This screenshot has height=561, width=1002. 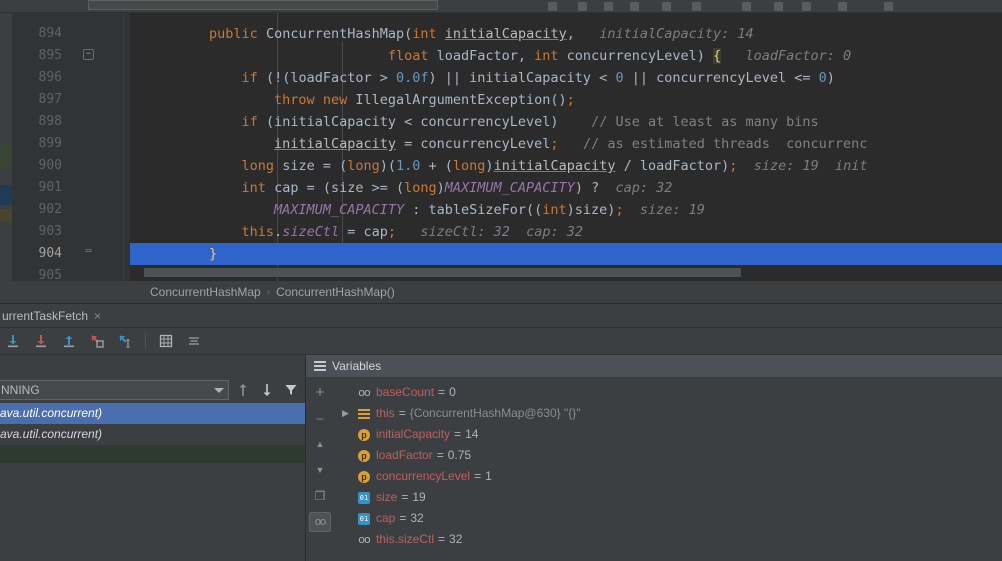 I want to click on line-number: 895−, so click(x=71, y=56).